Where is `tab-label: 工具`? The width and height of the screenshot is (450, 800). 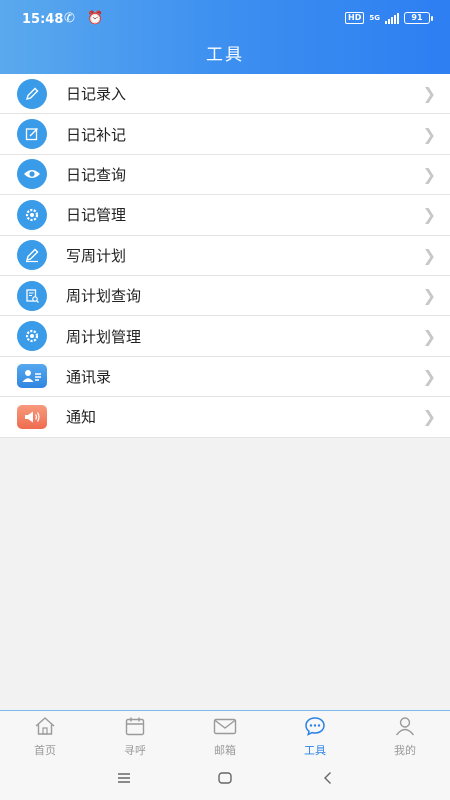 tab-label: 工具 is located at coordinates (315, 750).